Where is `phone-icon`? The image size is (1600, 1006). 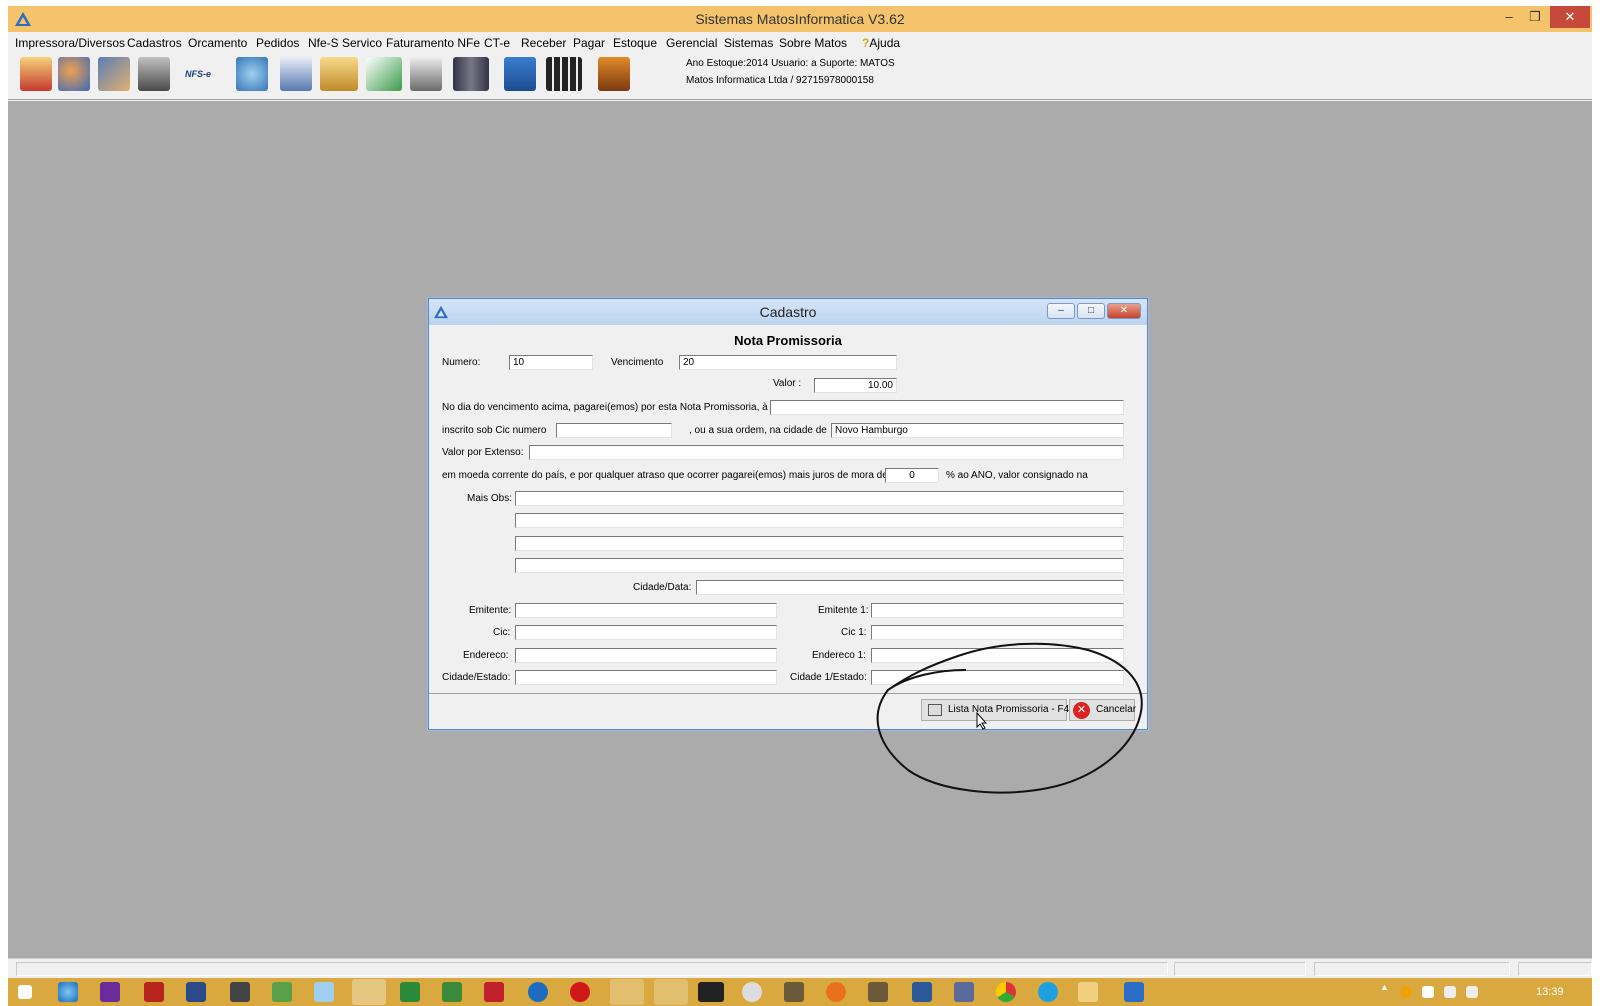 phone-icon is located at coordinates (252, 74).